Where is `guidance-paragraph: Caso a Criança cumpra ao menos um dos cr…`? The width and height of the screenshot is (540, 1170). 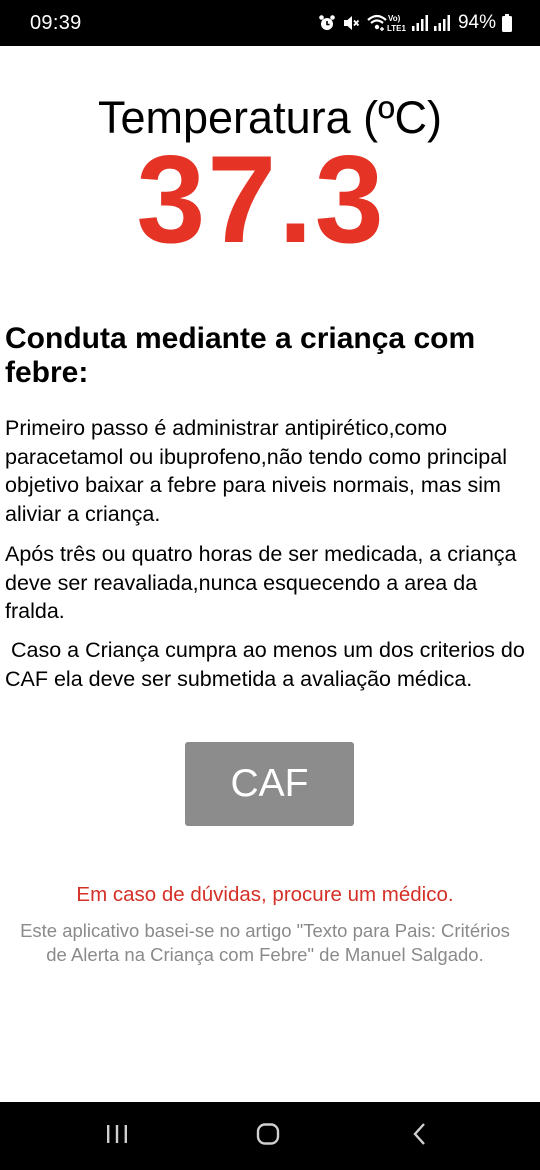
guidance-paragraph: Caso a Criança cumpra ao menos um dos cr… is located at coordinates (268, 664).